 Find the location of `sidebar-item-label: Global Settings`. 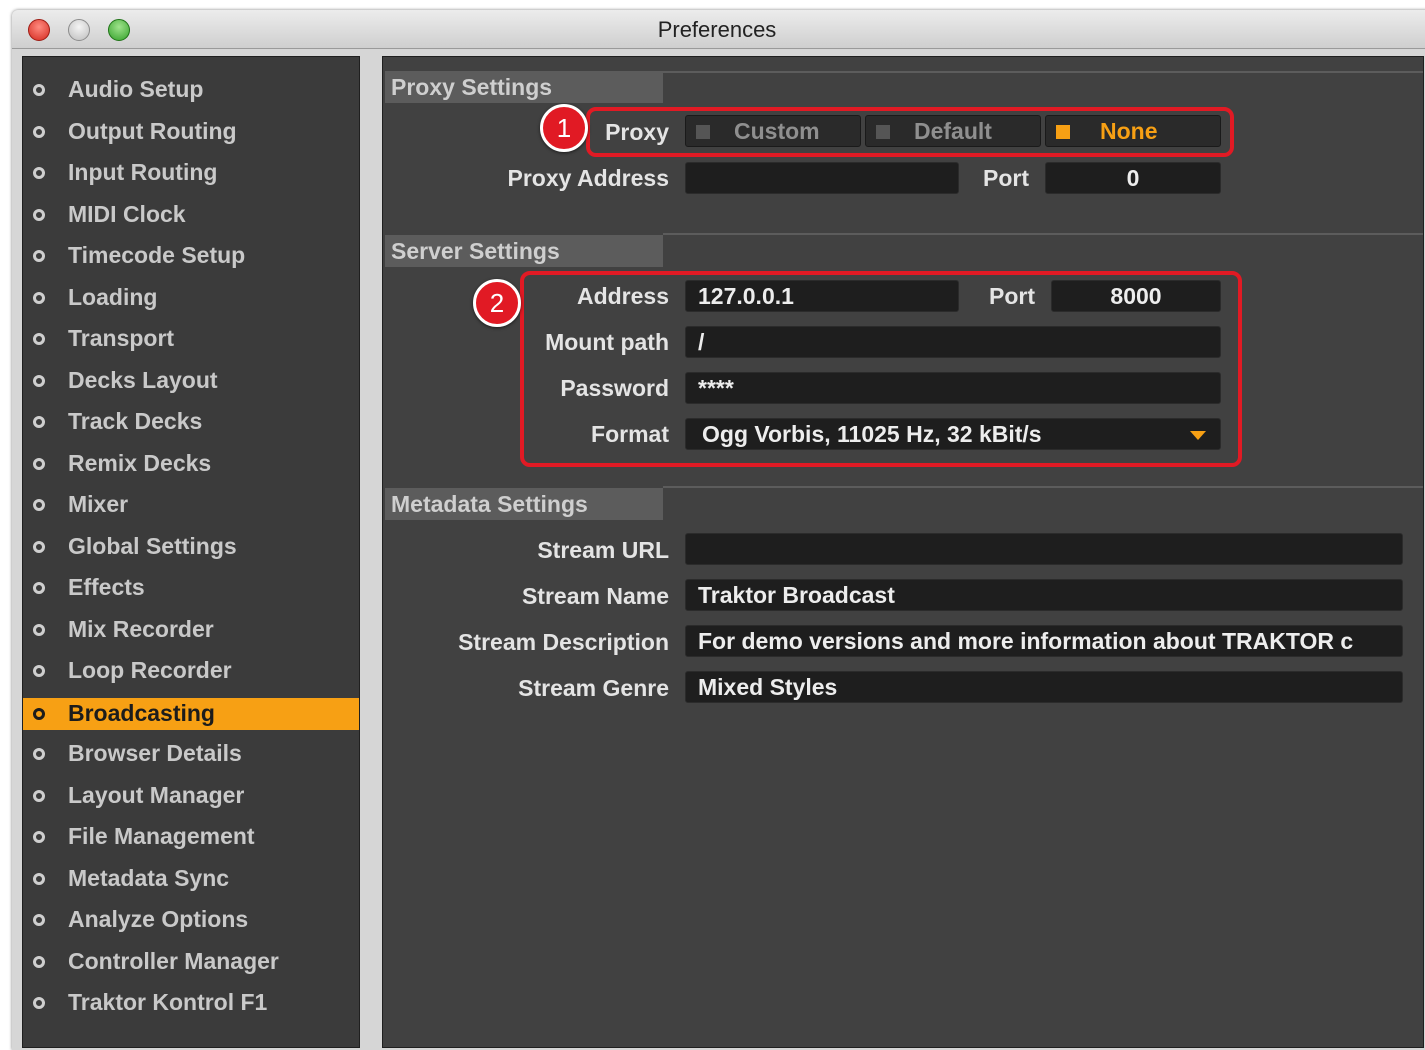

sidebar-item-label: Global Settings is located at coordinates (152, 546).